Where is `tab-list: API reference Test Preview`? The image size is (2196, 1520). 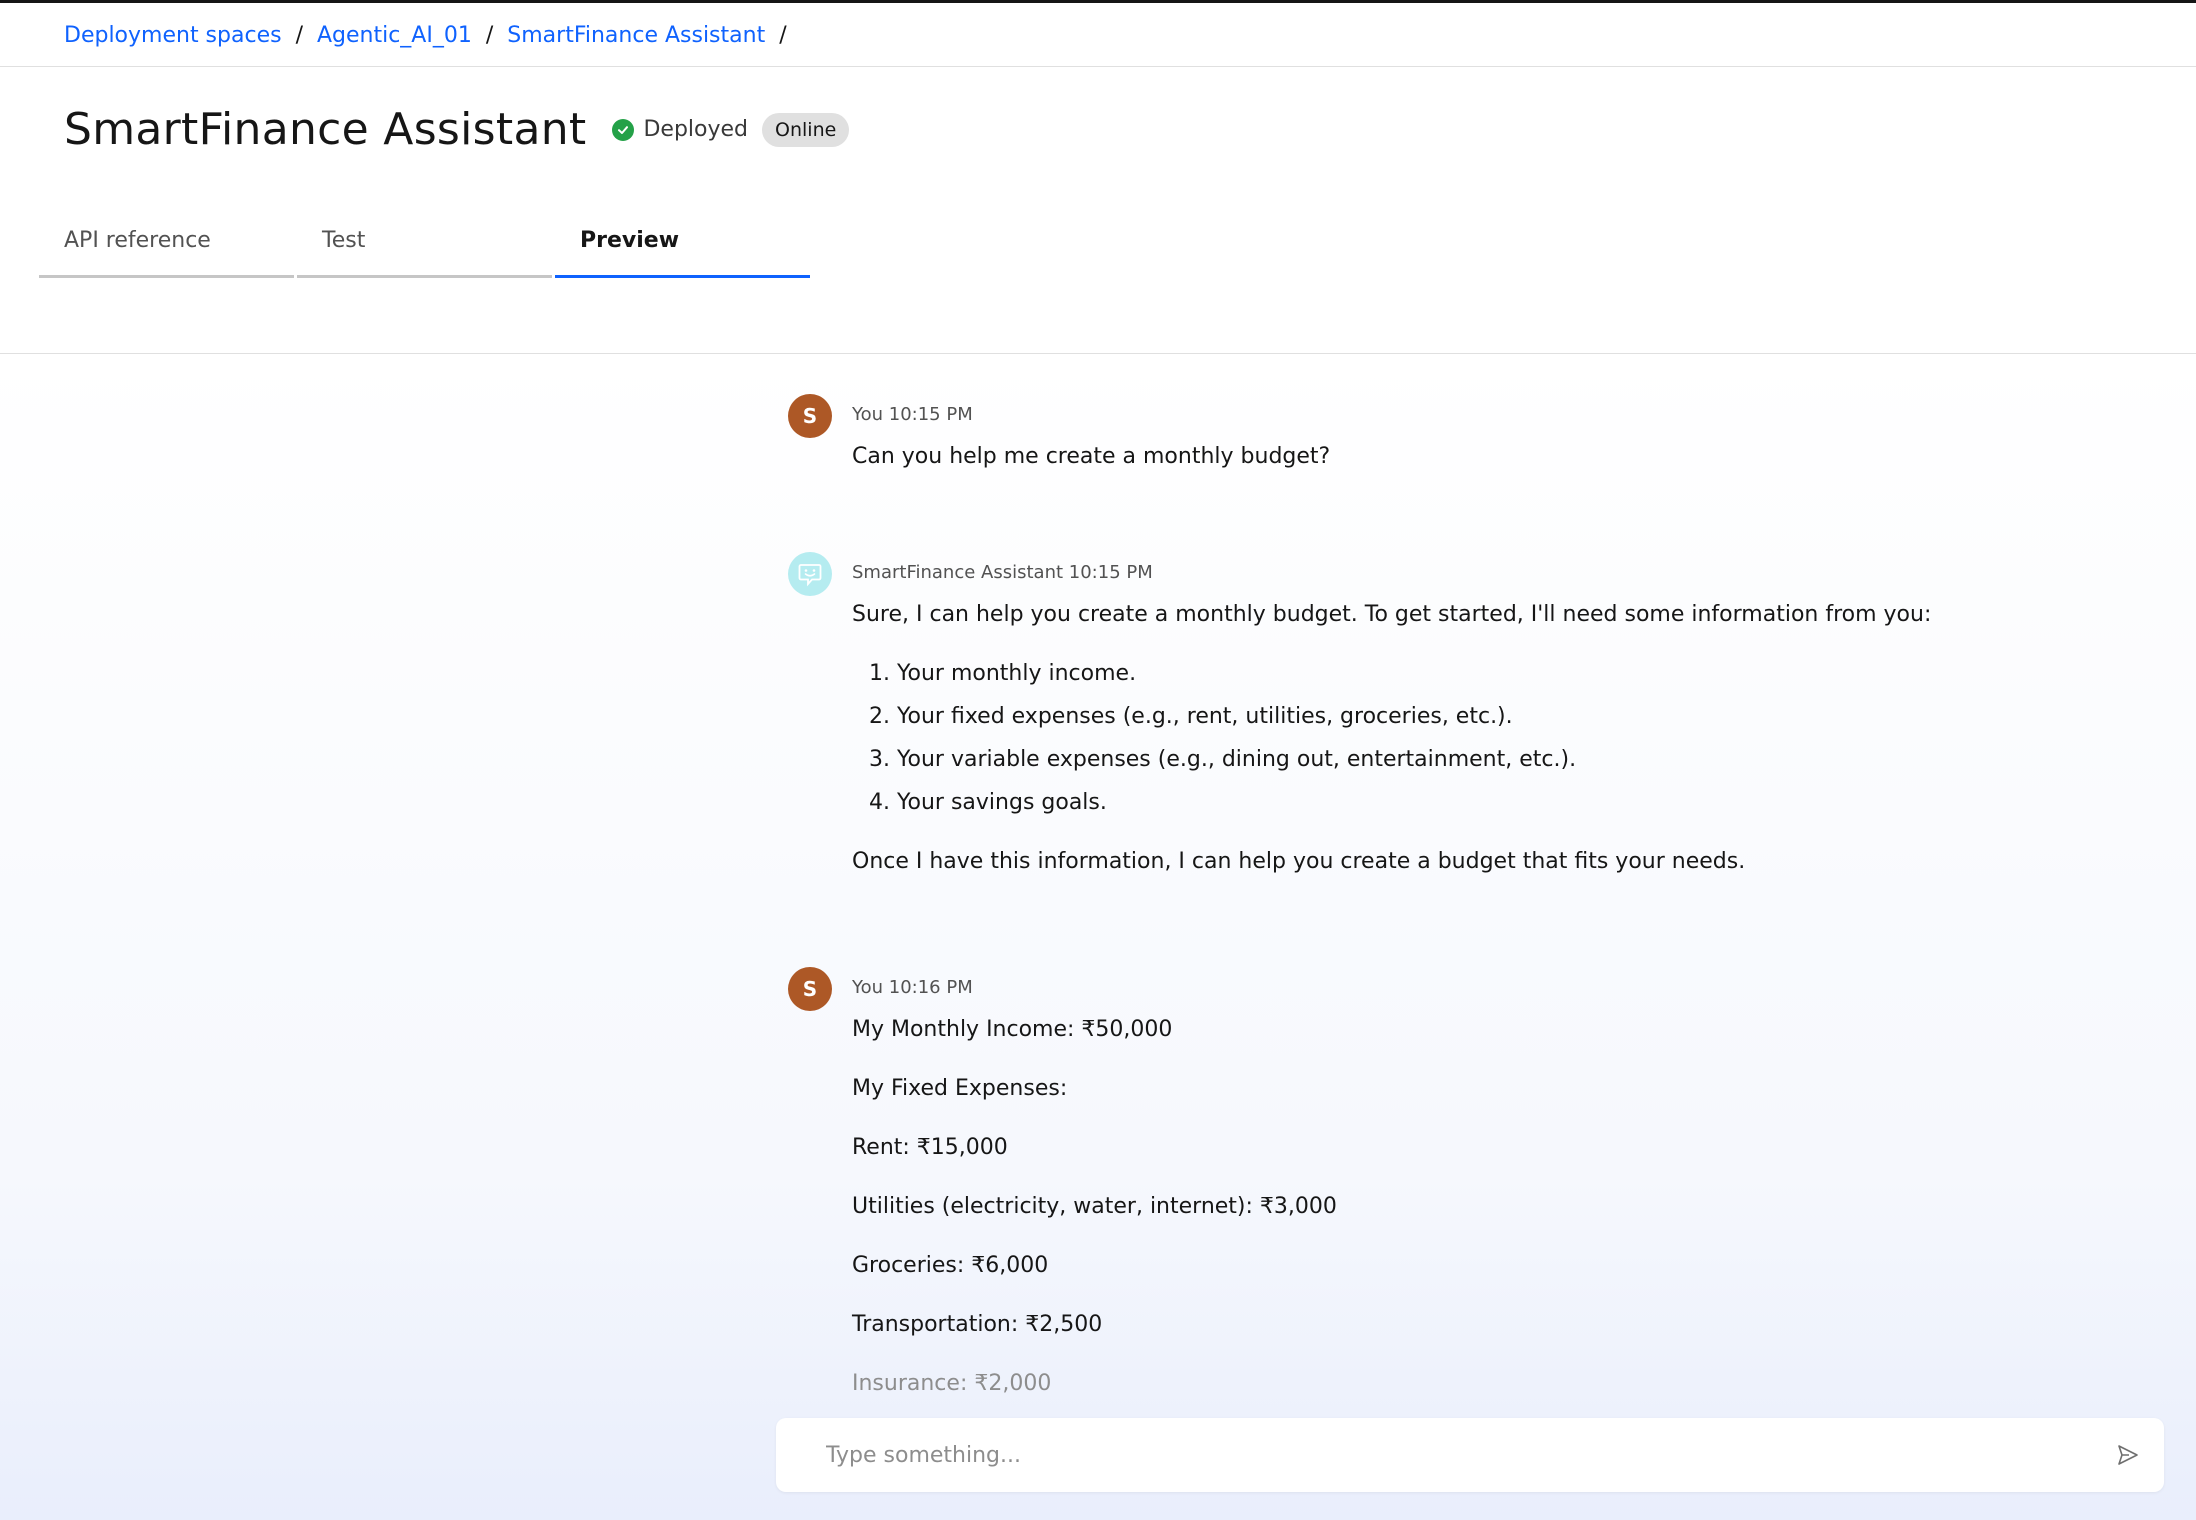
tab-list: API reference Test Preview is located at coordinates (426, 253).